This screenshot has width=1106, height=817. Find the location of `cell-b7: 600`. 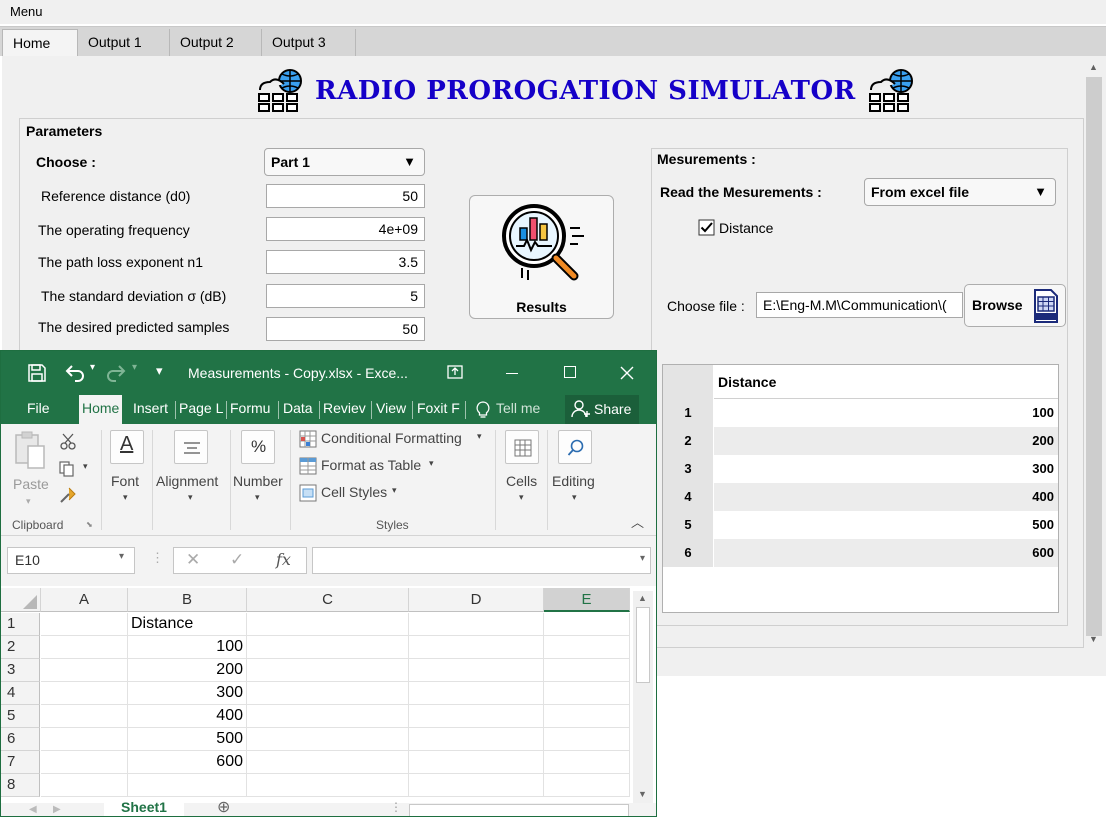

cell-b7: 600 is located at coordinates (187, 762).